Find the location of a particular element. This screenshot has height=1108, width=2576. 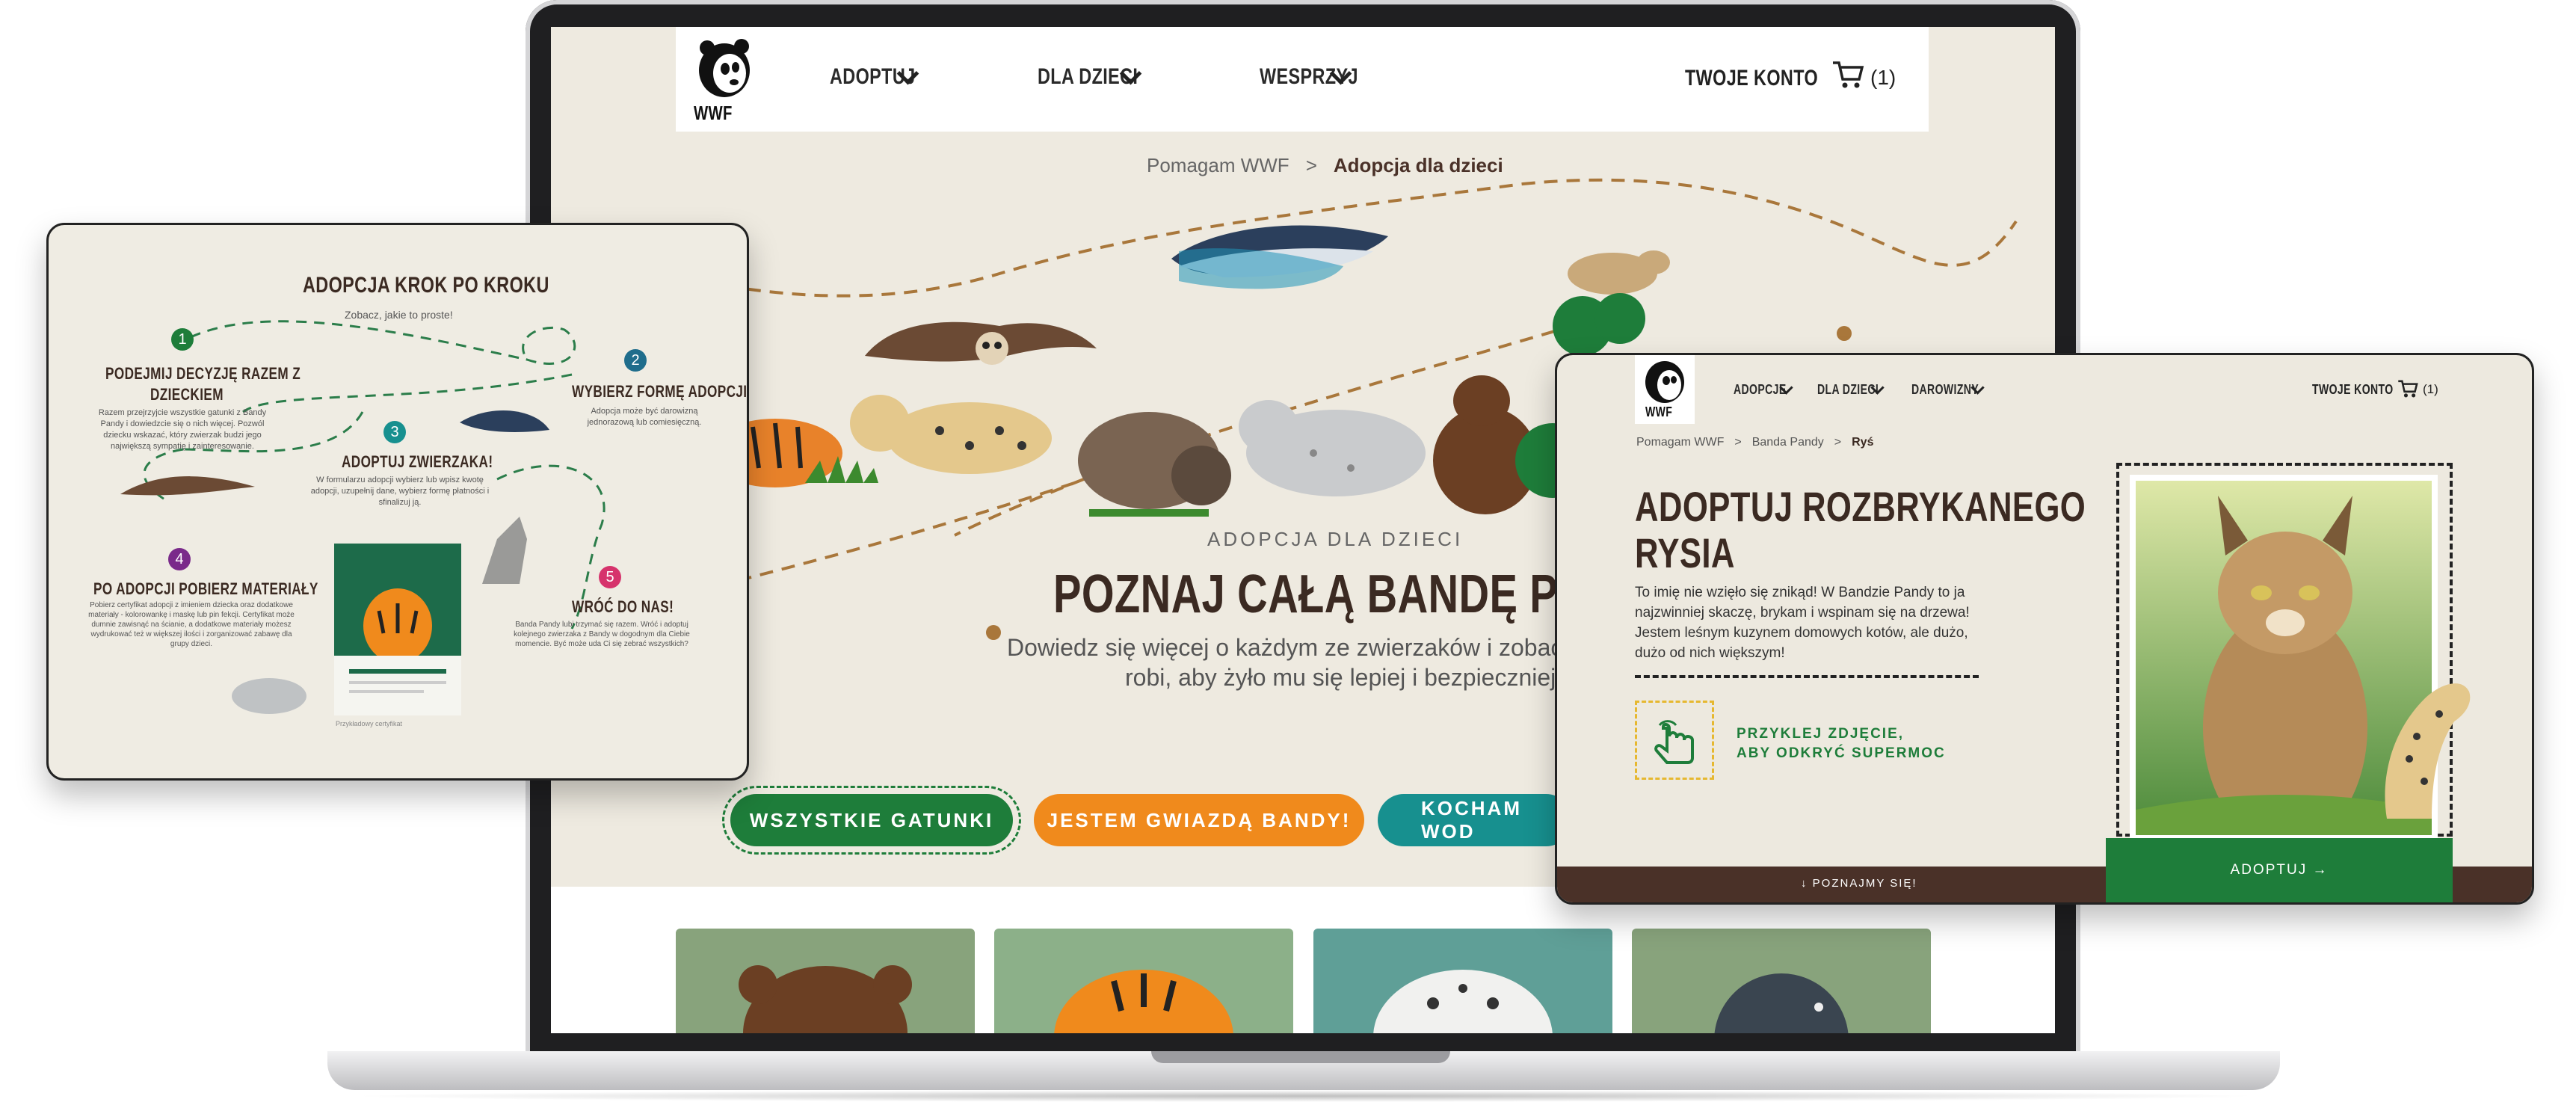

rnav-darowizny: DAROWIZNY is located at coordinates (1948, 389).